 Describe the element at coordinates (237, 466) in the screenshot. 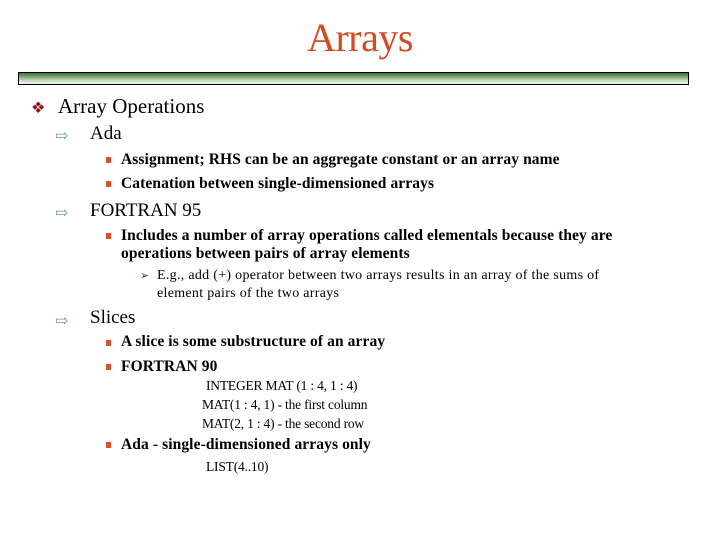

I see `ada-slice-code: LIST(4..10)` at that location.